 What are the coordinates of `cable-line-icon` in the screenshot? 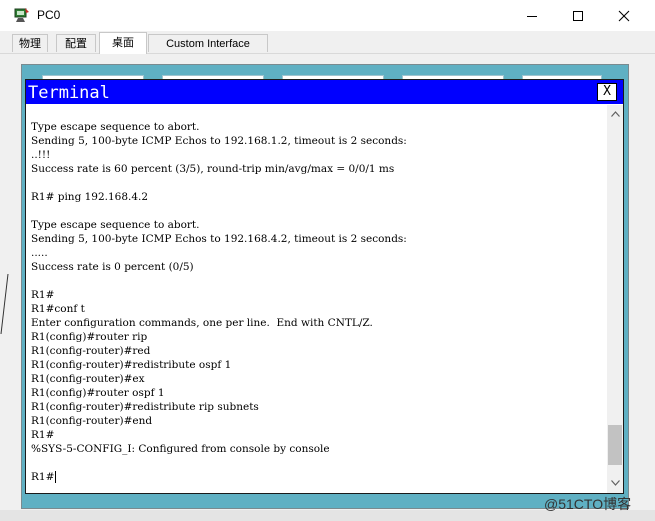 It's located at (4, 304).